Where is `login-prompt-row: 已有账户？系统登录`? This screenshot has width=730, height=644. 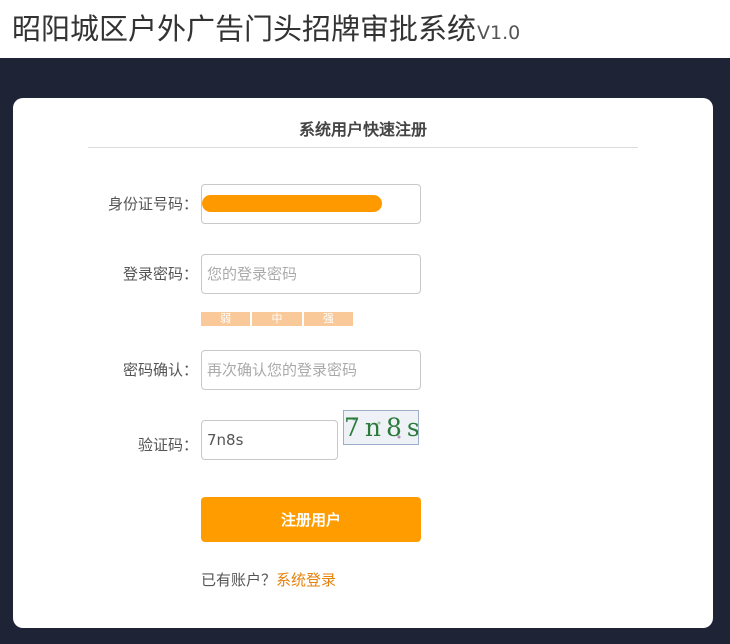
login-prompt-row: 已有账户？系统登录 is located at coordinates (268, 580).